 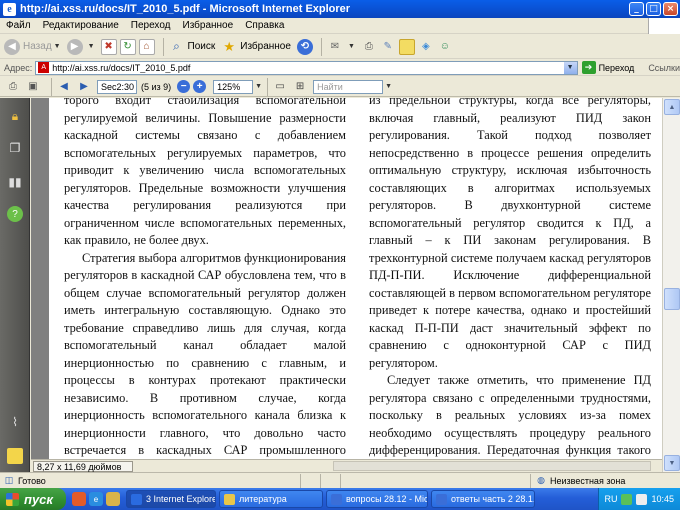 I want to click on forward-arrow-icon: ▶, so click(x=74, y=46).